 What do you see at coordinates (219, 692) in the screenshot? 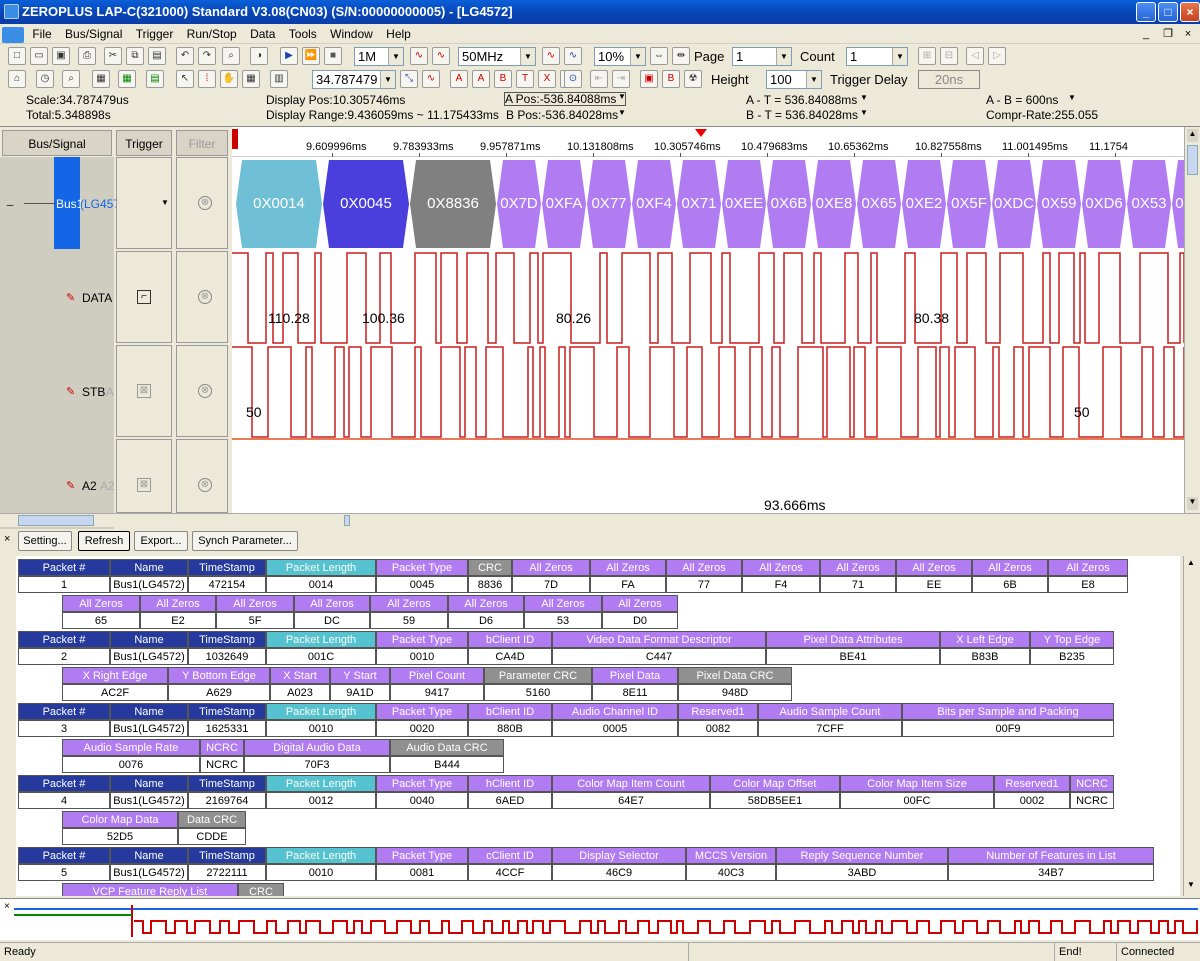
I see `packet-value-cell: A629` at bounding box center [219, 692].